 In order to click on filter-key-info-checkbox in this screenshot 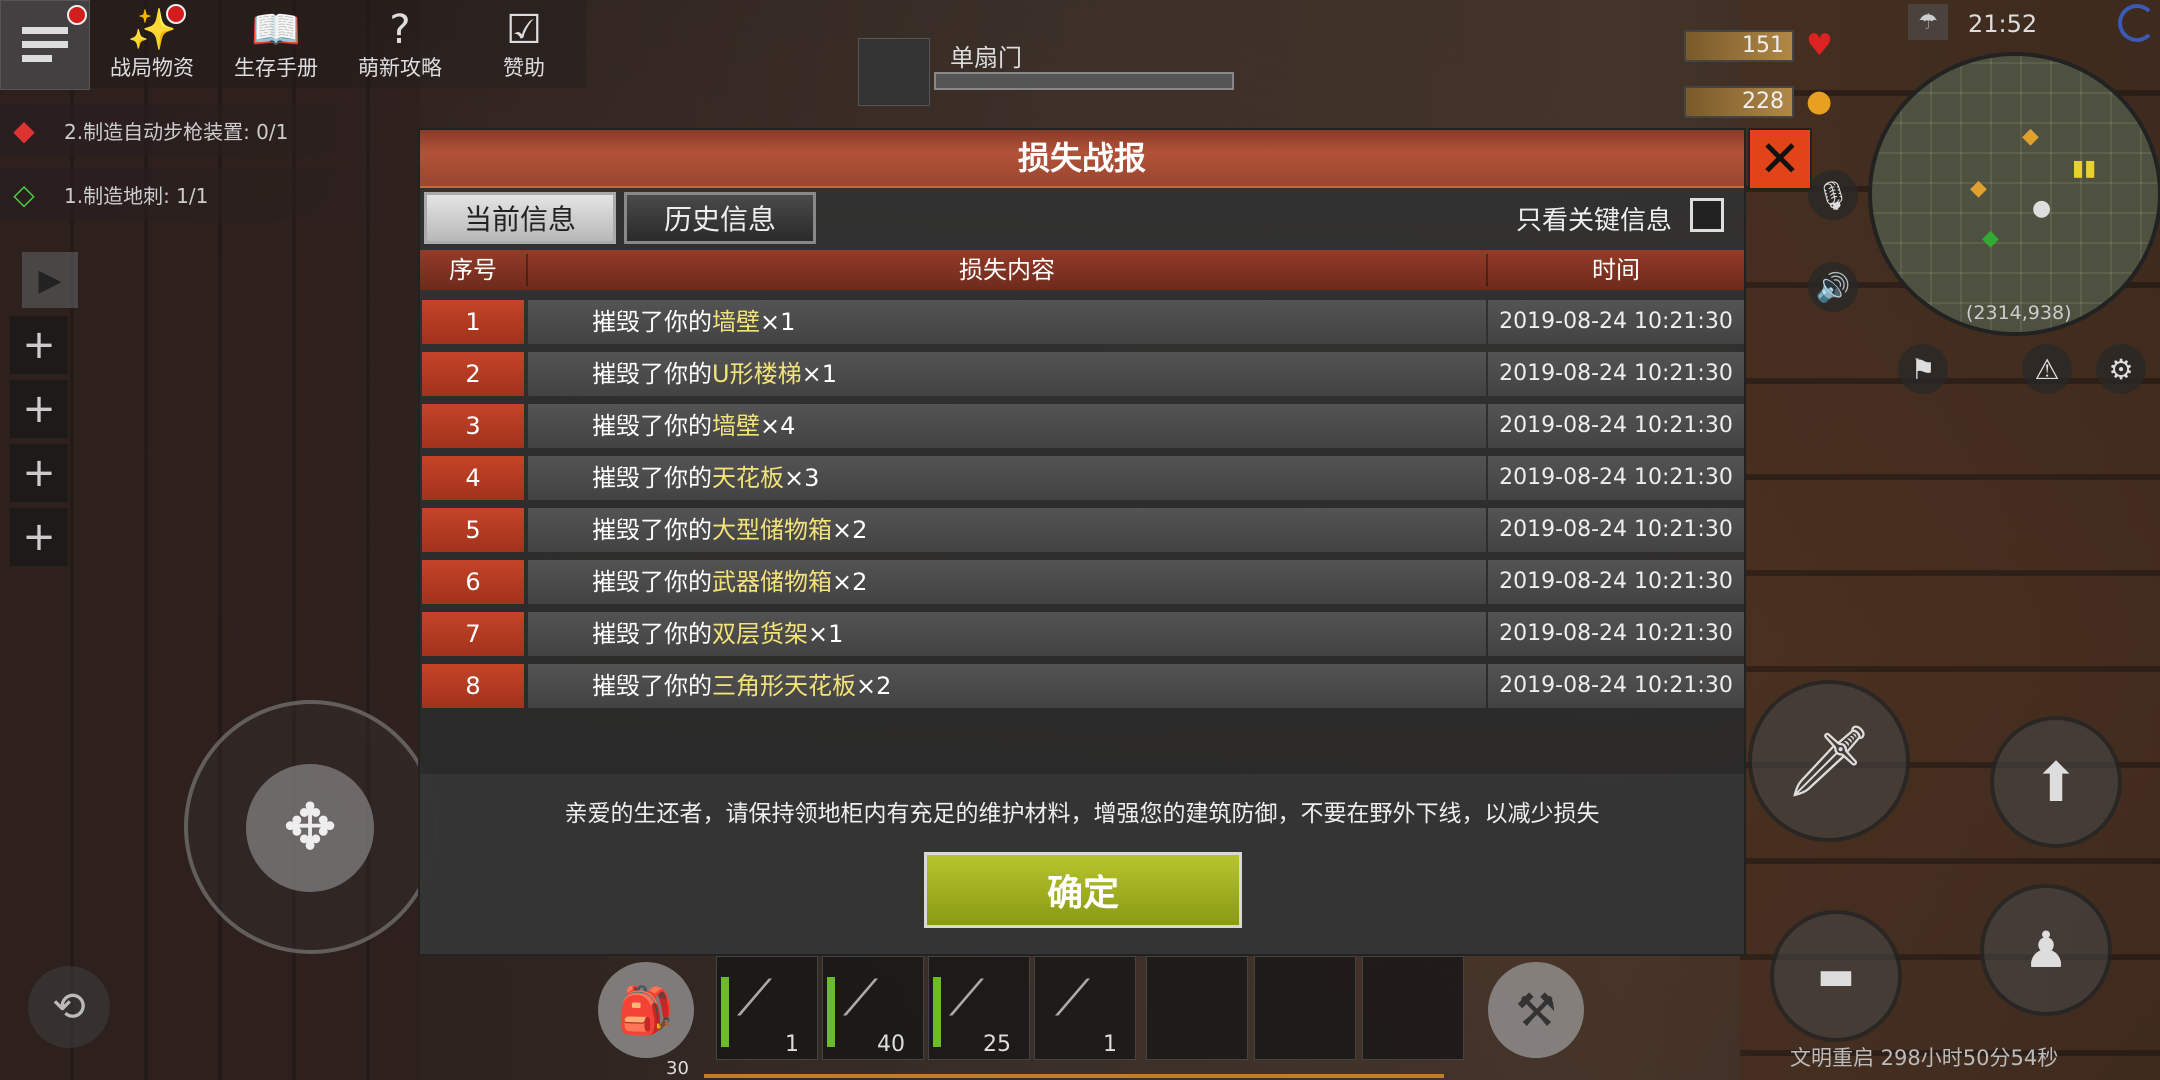, I will do `click(1707, 215)`.